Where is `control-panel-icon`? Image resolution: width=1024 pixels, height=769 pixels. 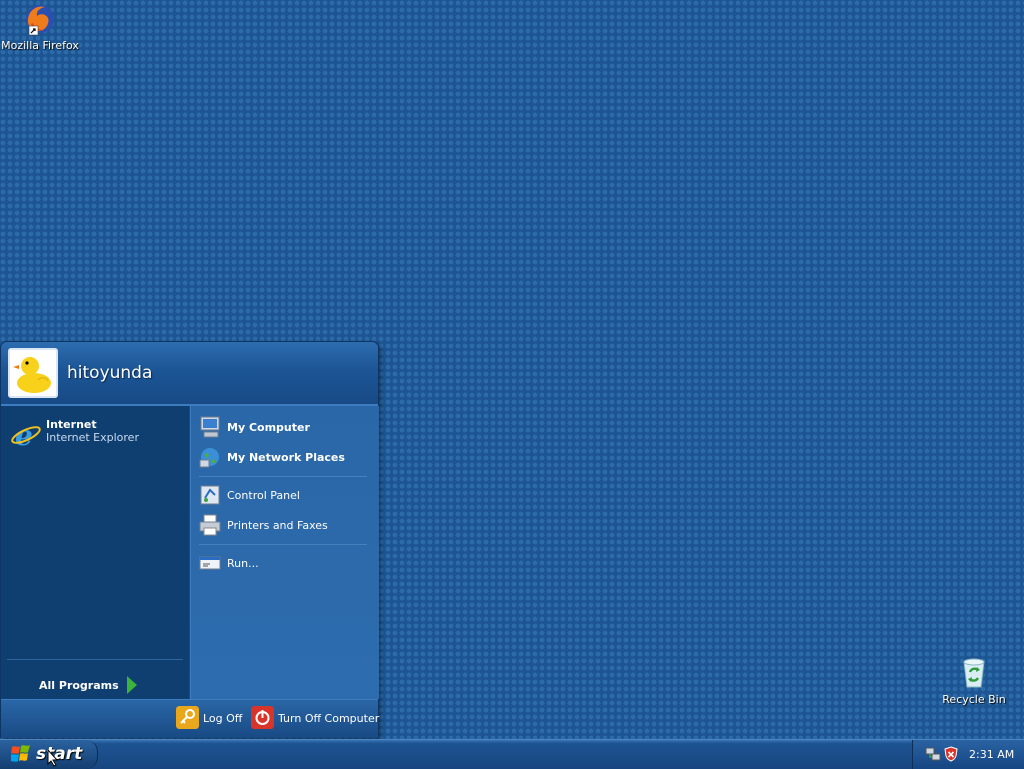 control-panel-icon is located at coordinates (210, 495).